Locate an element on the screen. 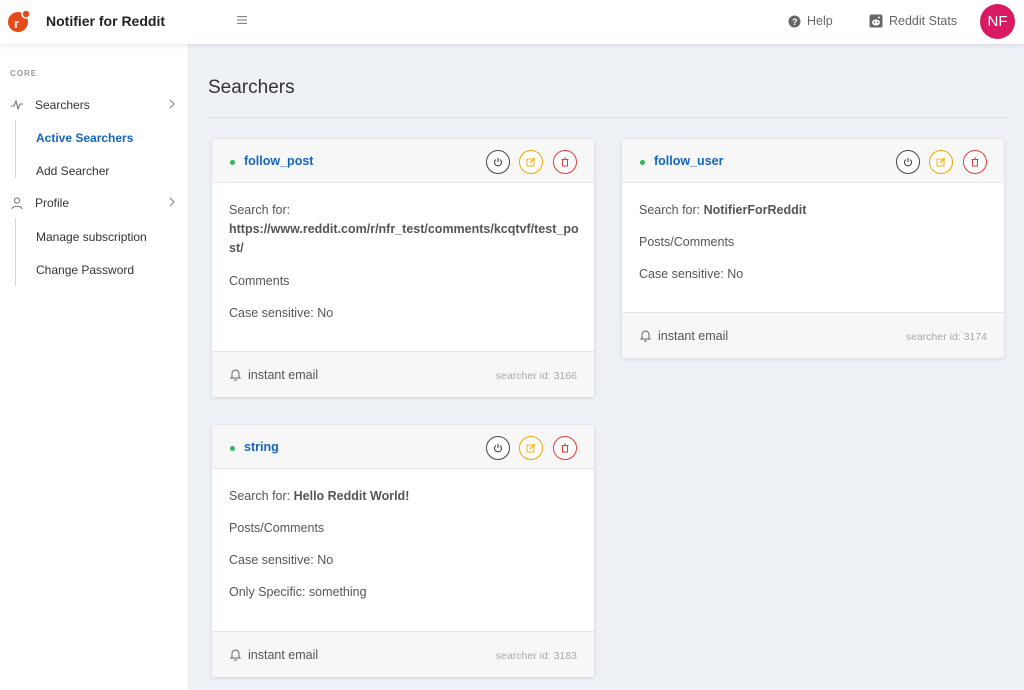 Image resolution: width=1024 pixels, height=690 pixels. avatar: NF is located at coordinates (997, 21).